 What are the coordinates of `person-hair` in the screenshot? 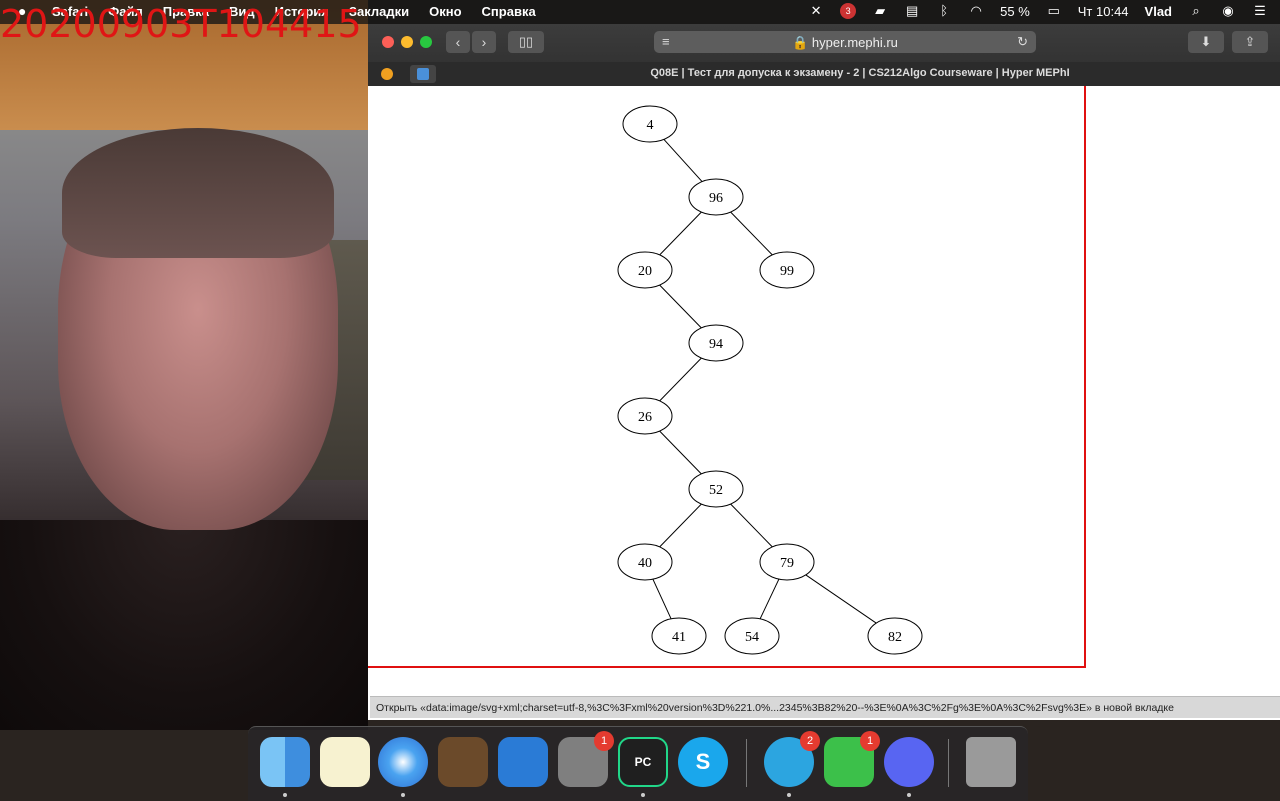 It's located at (198, 193).